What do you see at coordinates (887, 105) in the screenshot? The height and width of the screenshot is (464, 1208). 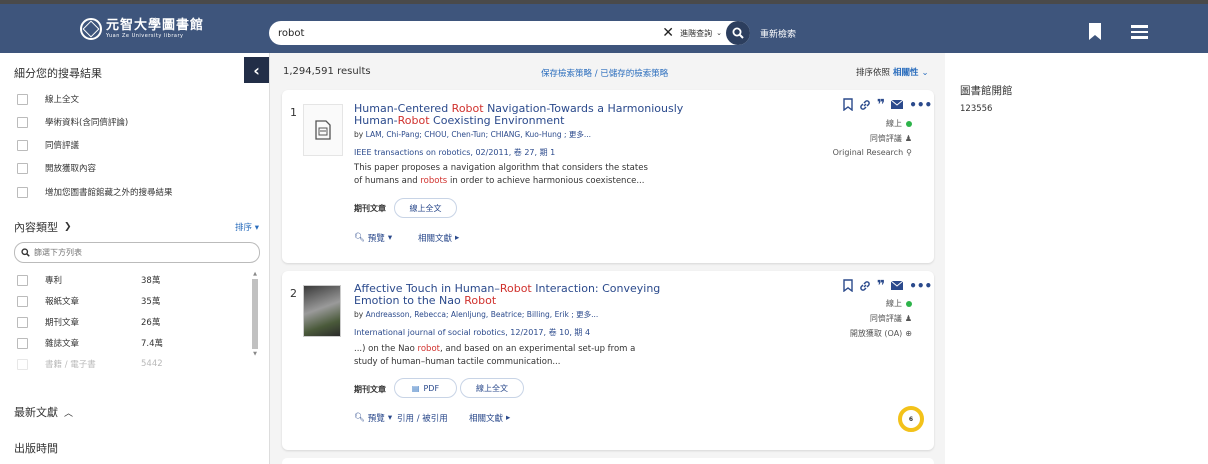 I see `result-actions: ❞ •••` at bounding box center [887, 105].